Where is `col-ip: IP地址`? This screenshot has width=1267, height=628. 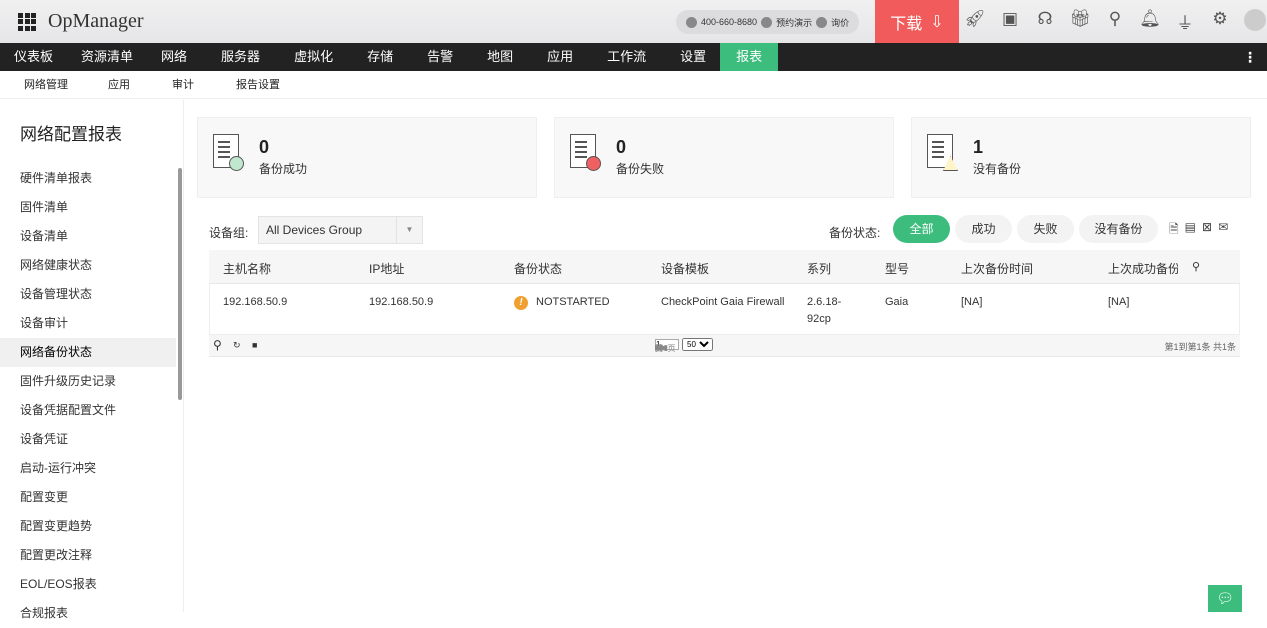 col-ip: IP地址 is located at coordinates (386, 268).